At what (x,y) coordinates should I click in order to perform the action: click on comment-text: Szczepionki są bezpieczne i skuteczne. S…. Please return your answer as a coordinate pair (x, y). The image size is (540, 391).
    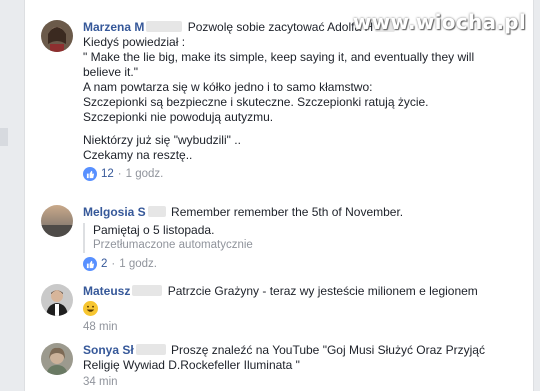
    Looking at the image, I should click on (256, 102).